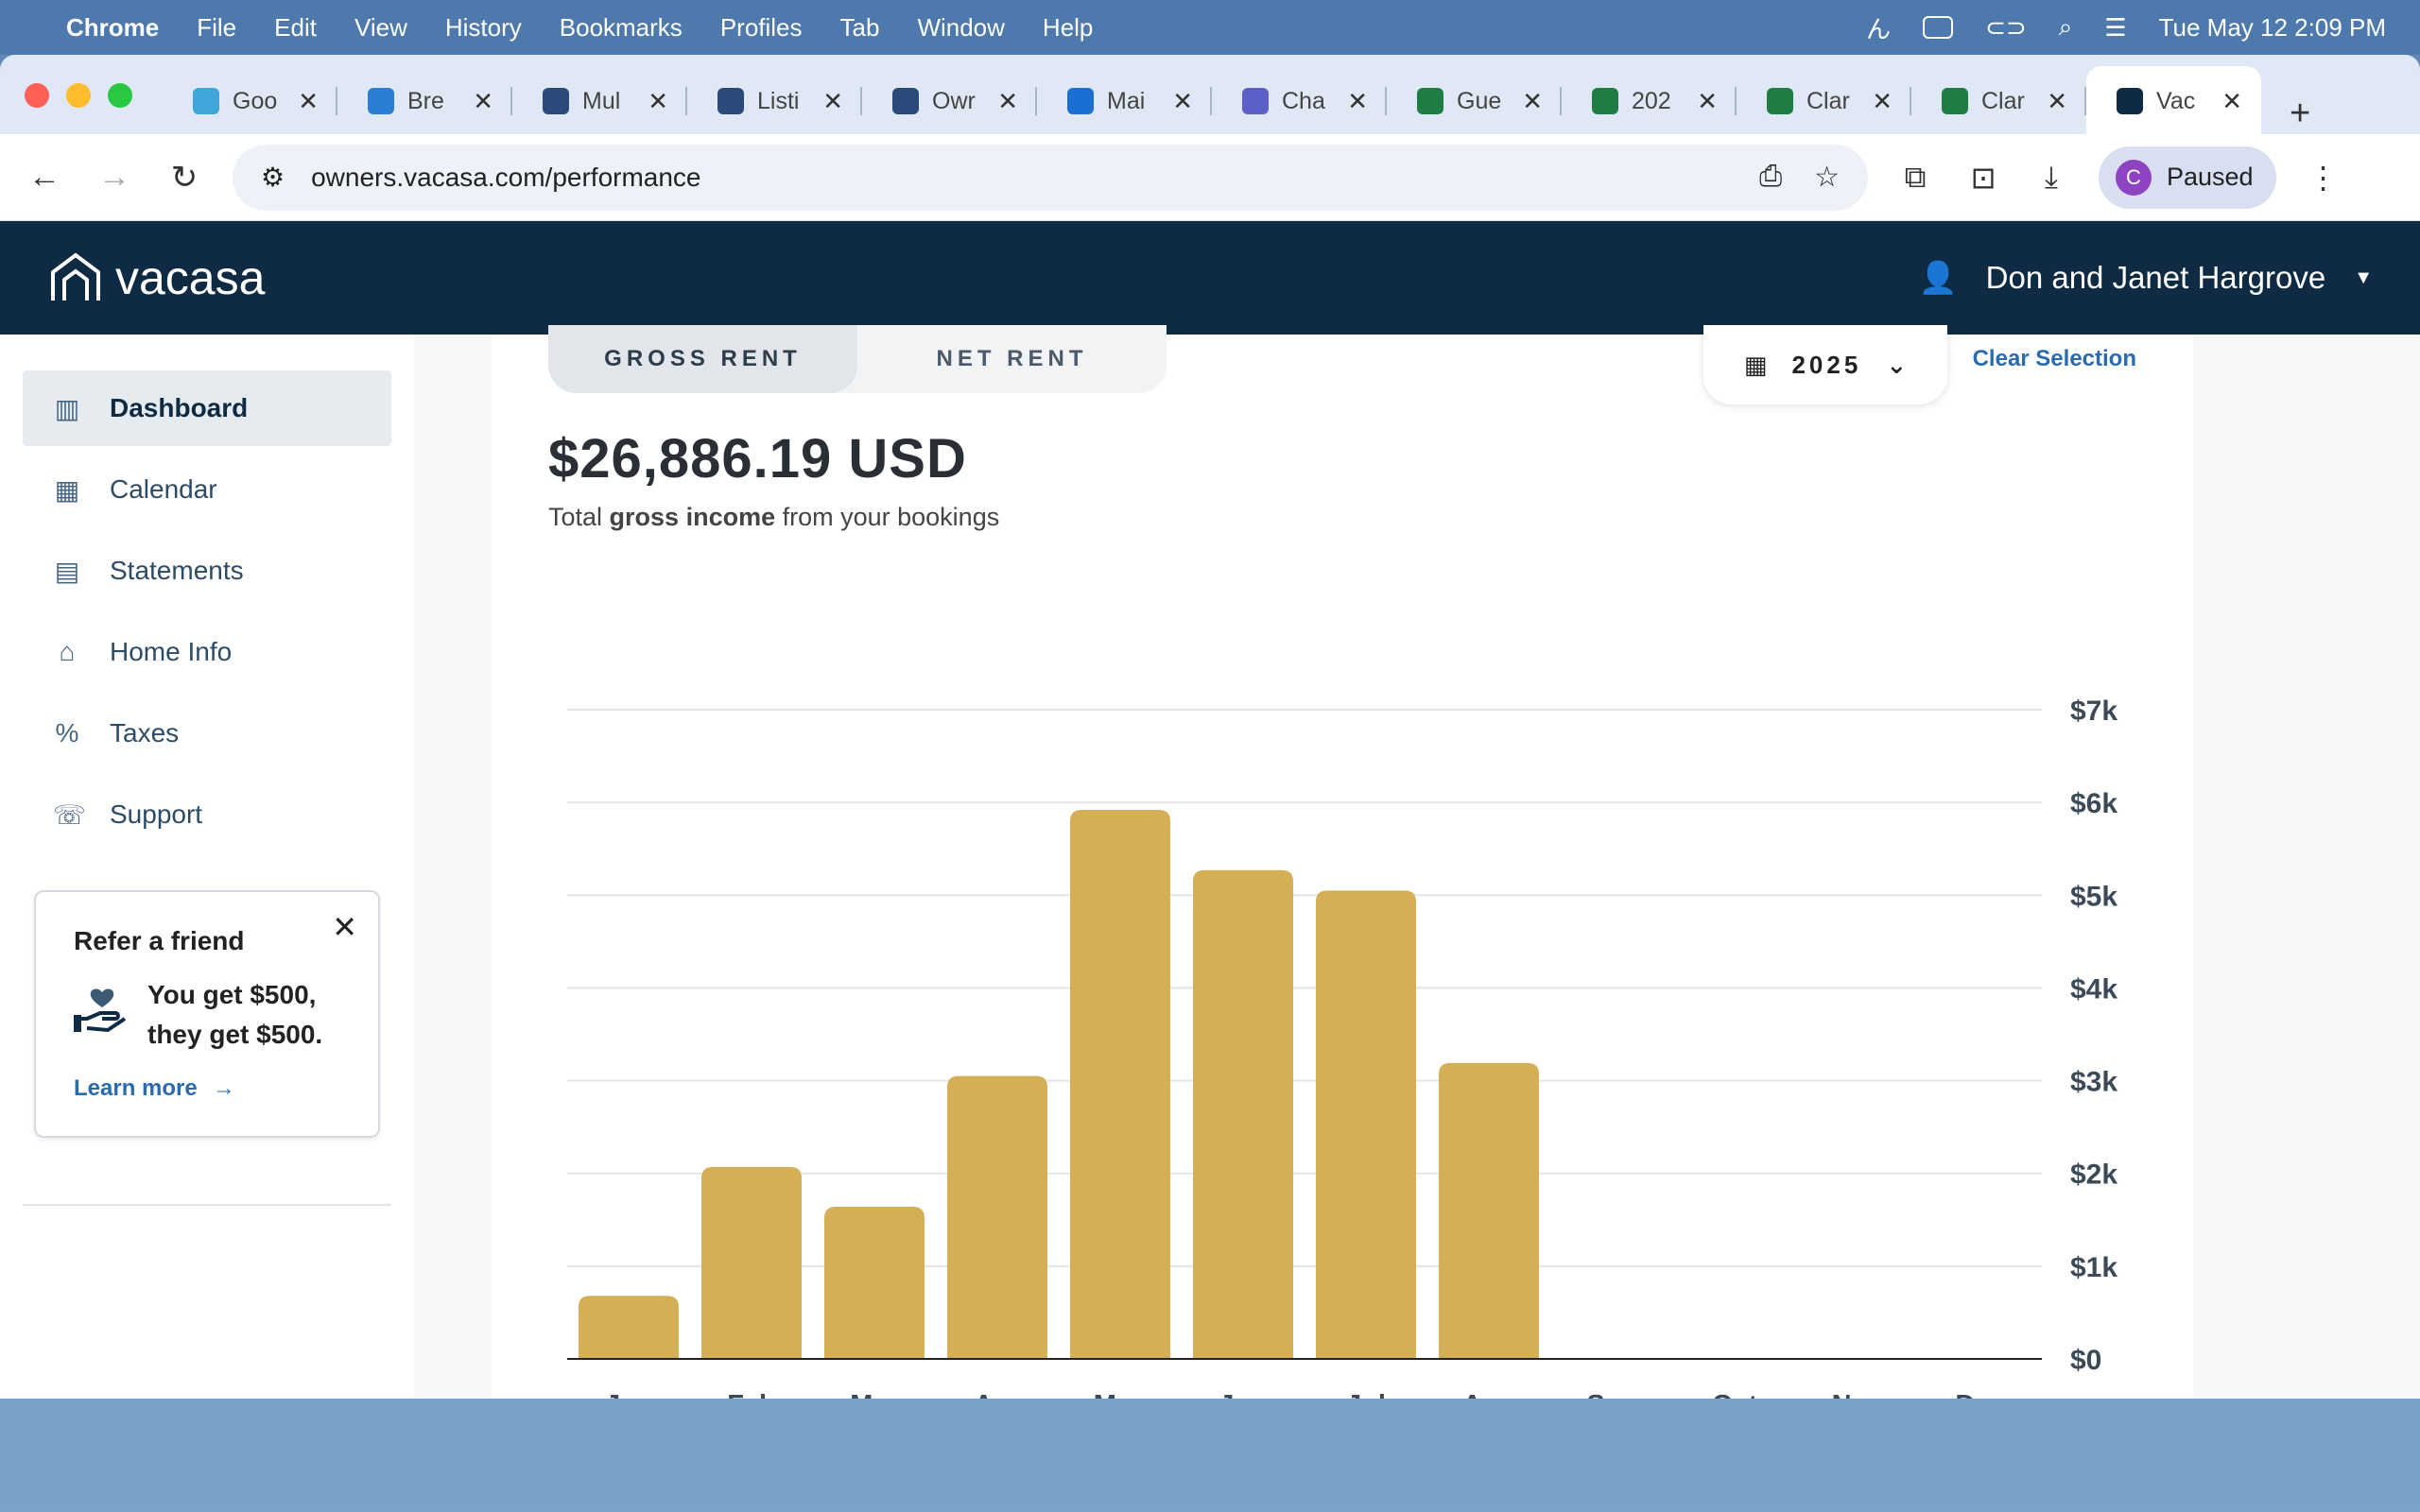 The height and width of the screenshot is (1512, 2420). Describe the element at coordinates (207, 652) in the screenshot. I see `sidebar-item-home-info: ⌂ Home Info` at that location.